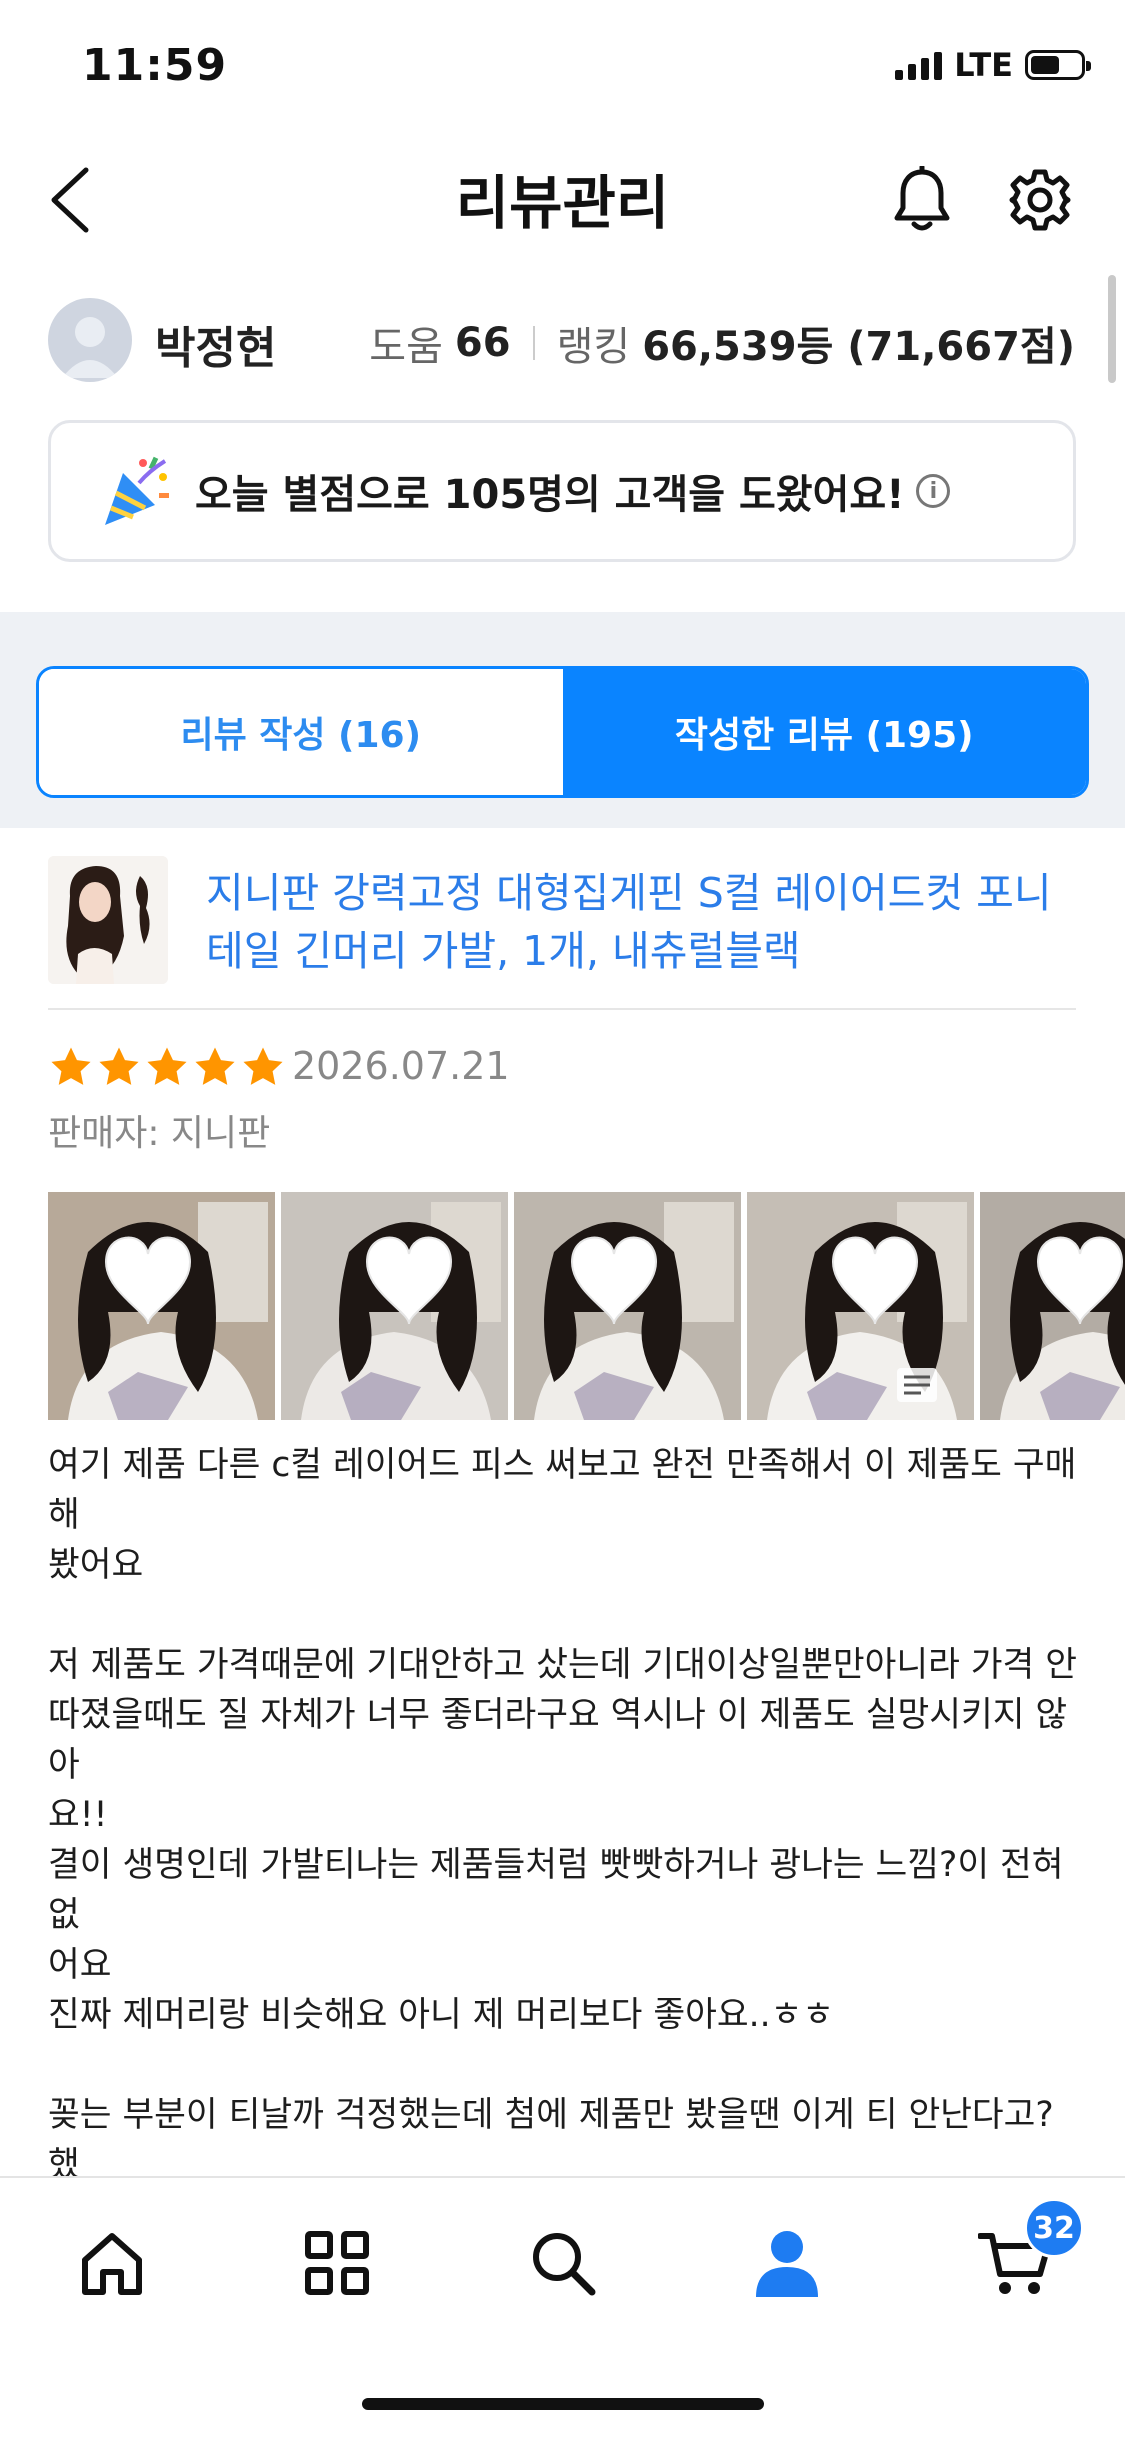  I want to click on product-thumbnail, so click(108, 920).